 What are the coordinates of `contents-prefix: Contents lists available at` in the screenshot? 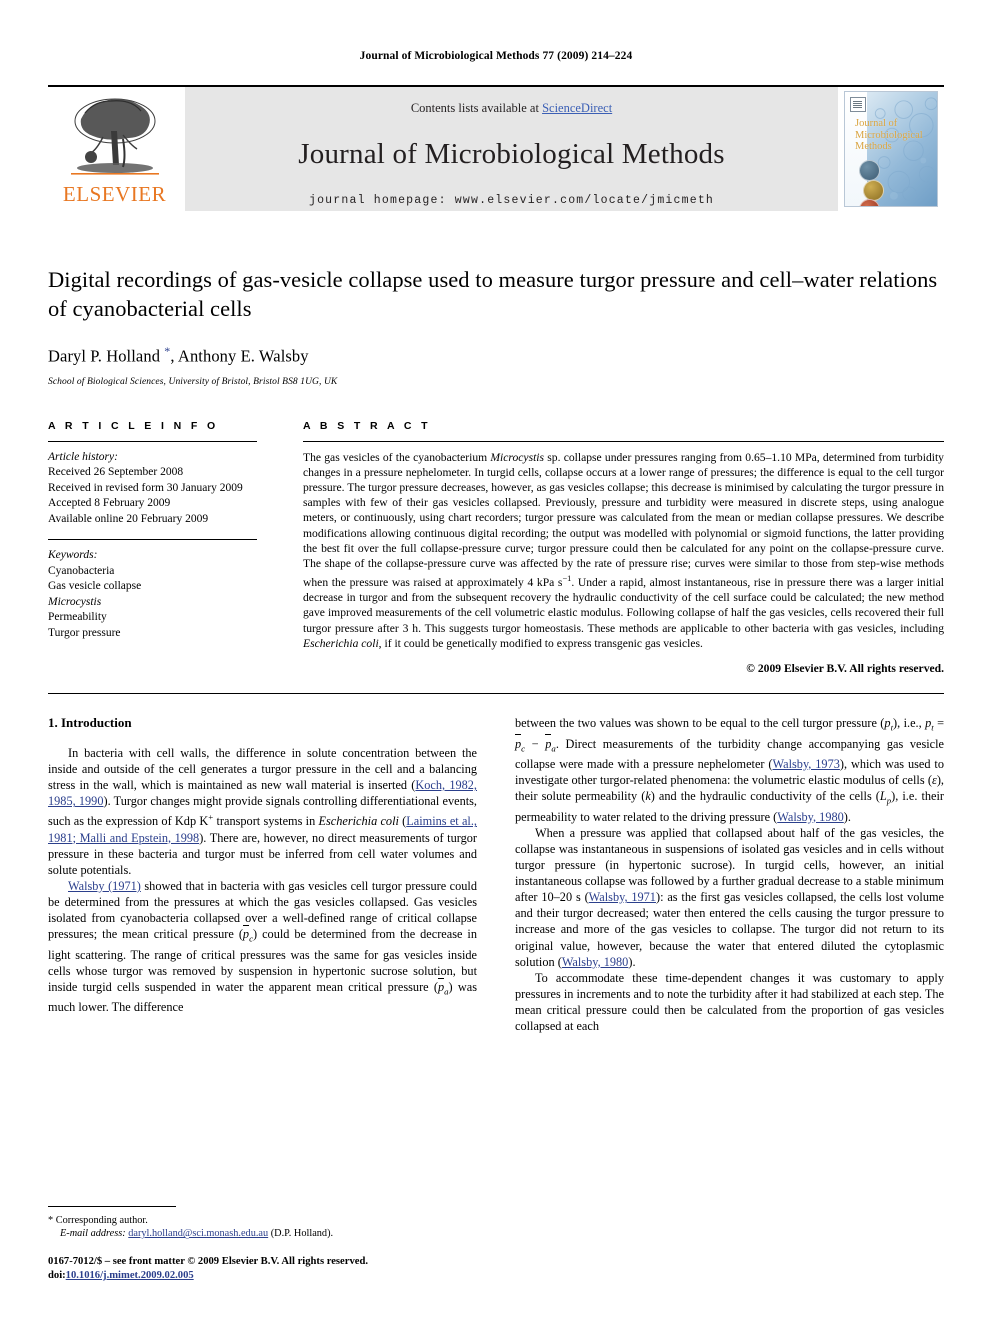 It's located at (476, 108).